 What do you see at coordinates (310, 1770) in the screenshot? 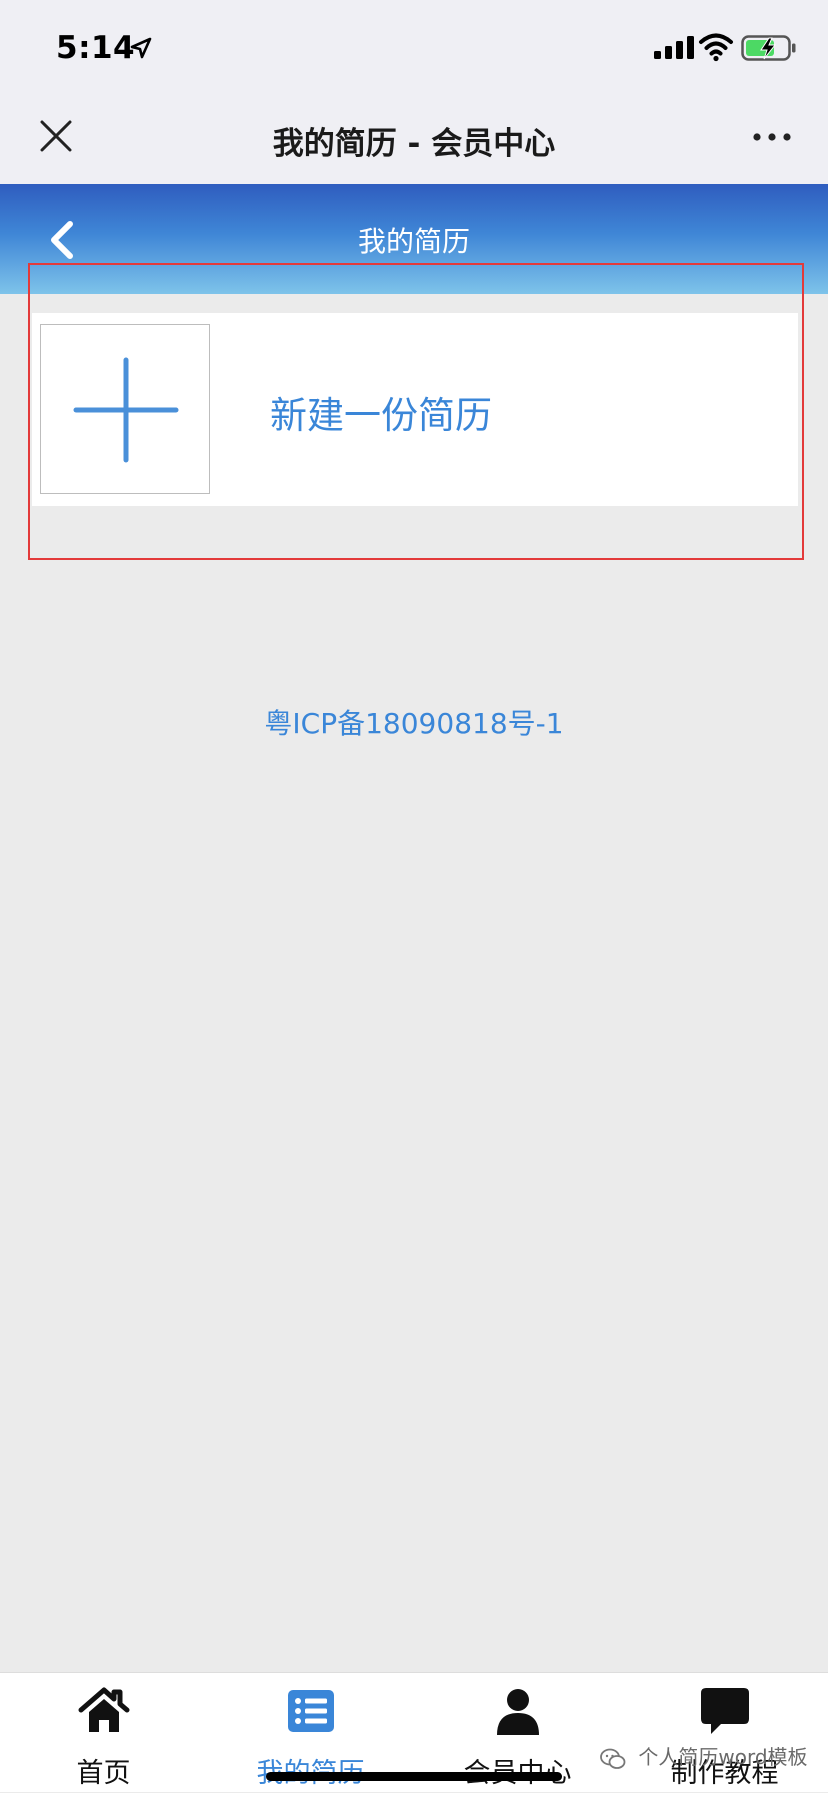
I see `tab-label-my-resume: 我的简历` at bounding box center [310, 1770].